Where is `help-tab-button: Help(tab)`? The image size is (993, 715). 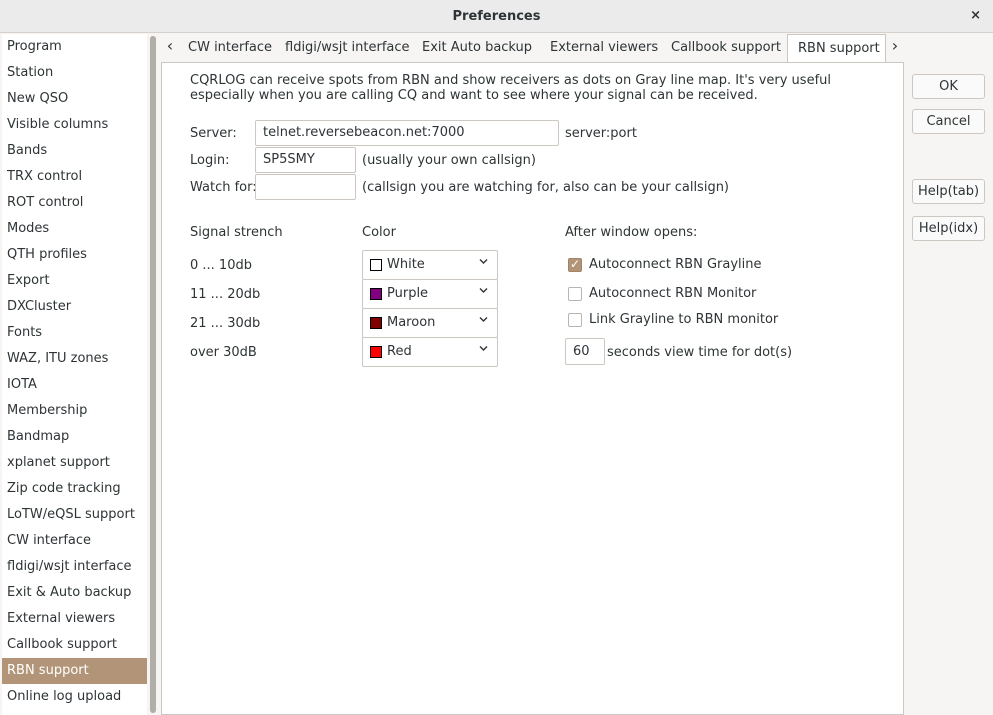
help-tab-button: Help(tab) is located at coordinates (948, 191).